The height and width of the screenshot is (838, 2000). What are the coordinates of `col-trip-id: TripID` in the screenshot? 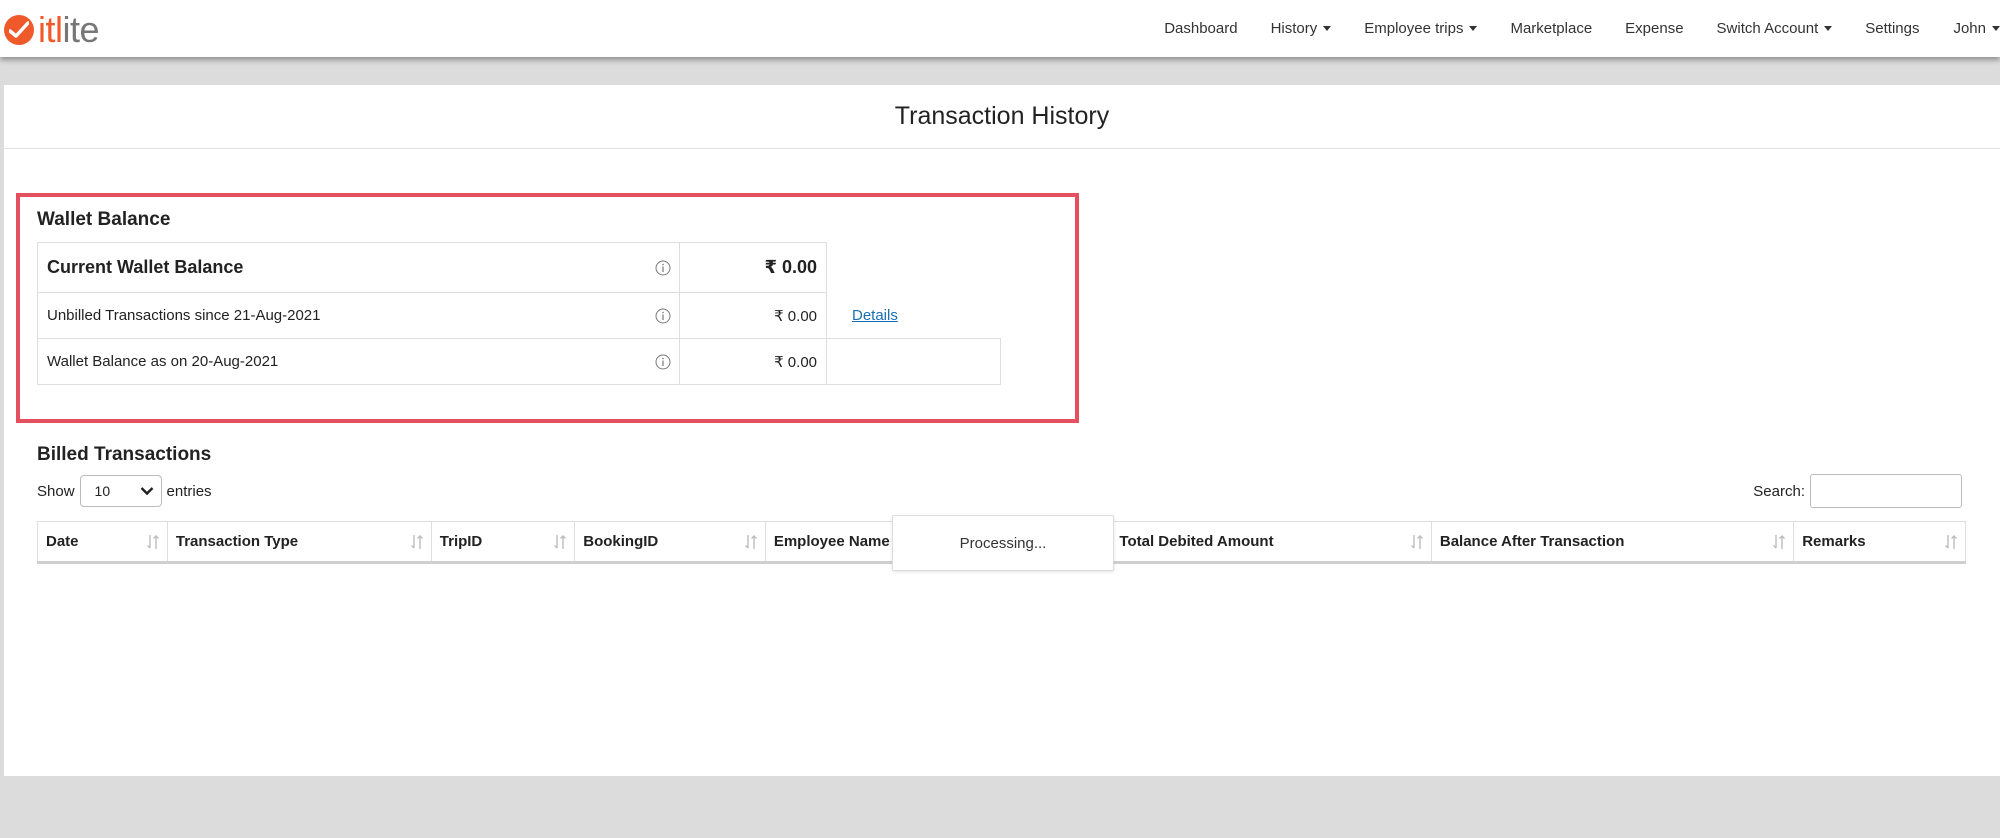 It's located at (503, 542).